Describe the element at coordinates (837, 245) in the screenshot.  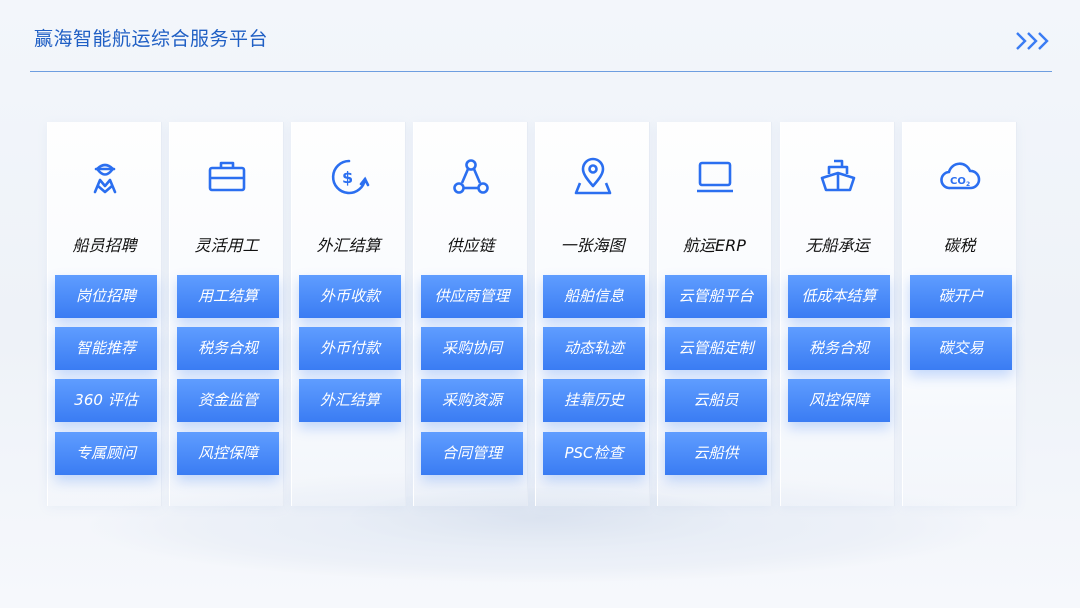
I see `column-title: 无船承运` at that location.